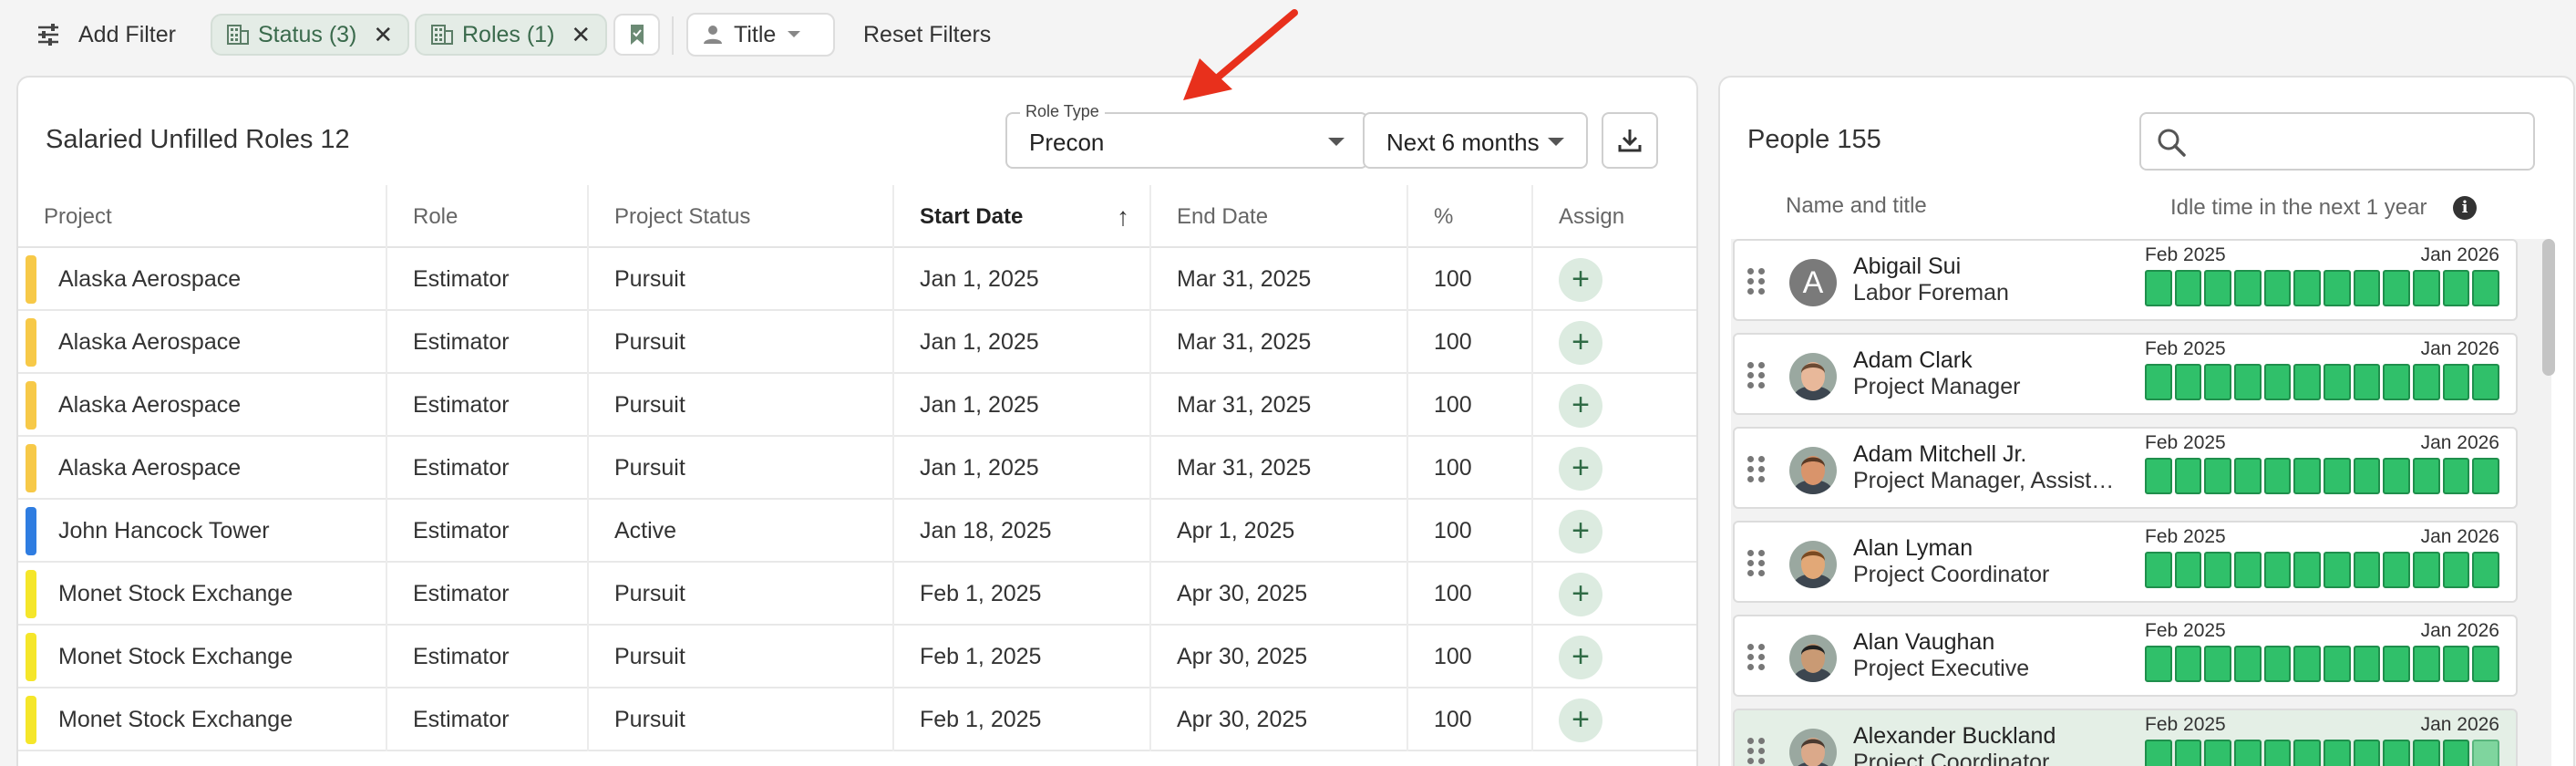 The height and width of the screenshot is (766, 2576). Describe the element at coordinates (1186, 135) in the screenshot. I see `role-type-select: Role Type Precon` at that location.